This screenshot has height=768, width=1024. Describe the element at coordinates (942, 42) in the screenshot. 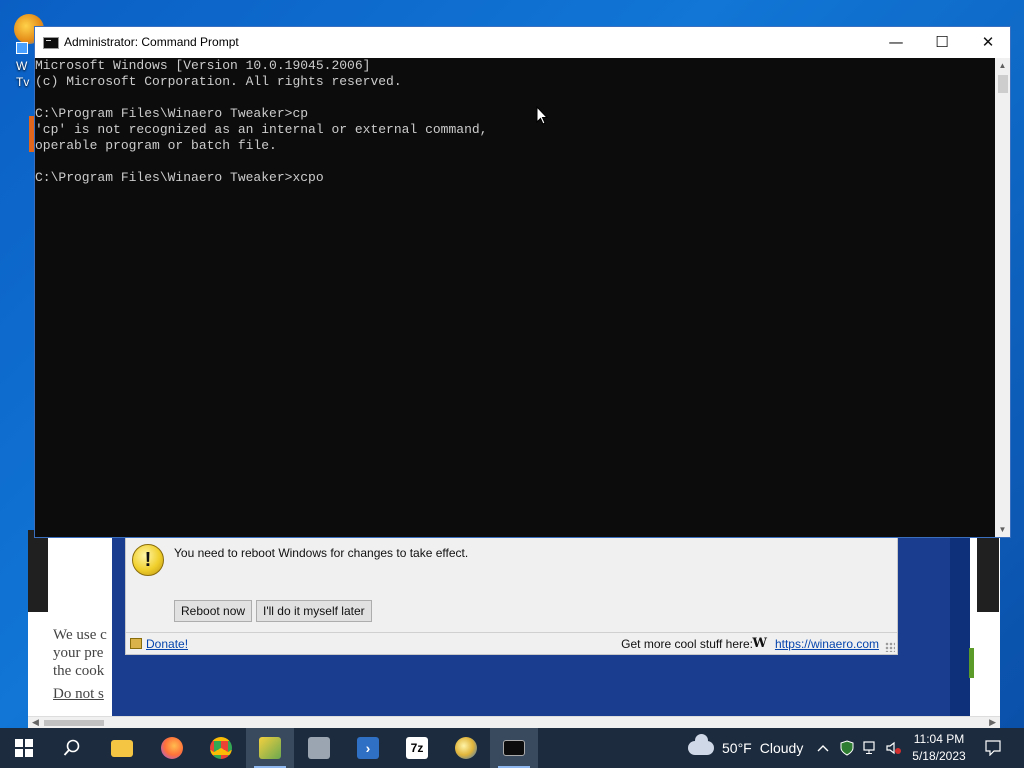

I see `maximize-button: ☐` at that location.